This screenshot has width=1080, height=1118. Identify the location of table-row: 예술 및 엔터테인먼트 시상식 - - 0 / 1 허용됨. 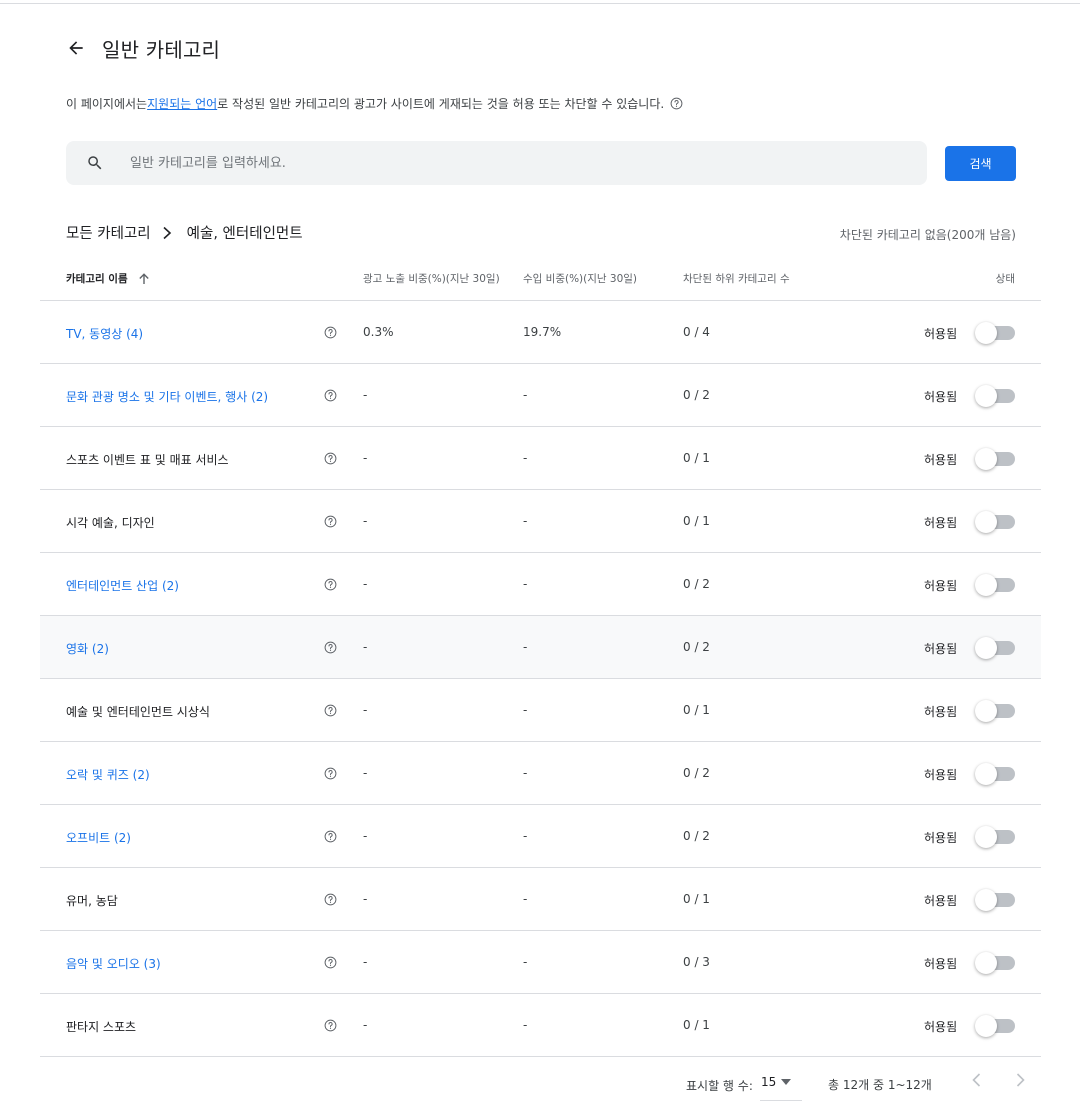
(540, 710).